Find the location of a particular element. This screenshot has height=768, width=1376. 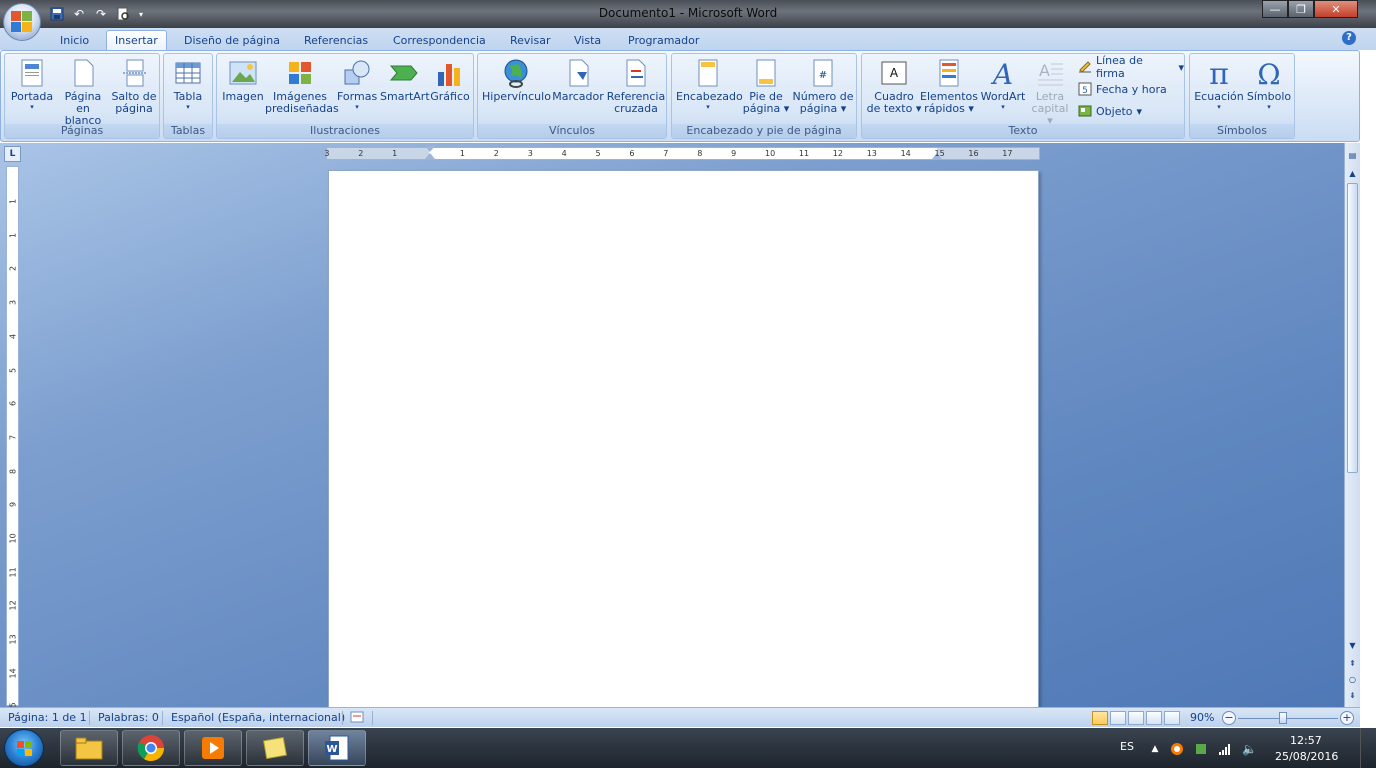

vertical-scrollbar: ▤ ▲ ▼ ⇞ ○ ⇟ is located at coordinates (1352, 425).